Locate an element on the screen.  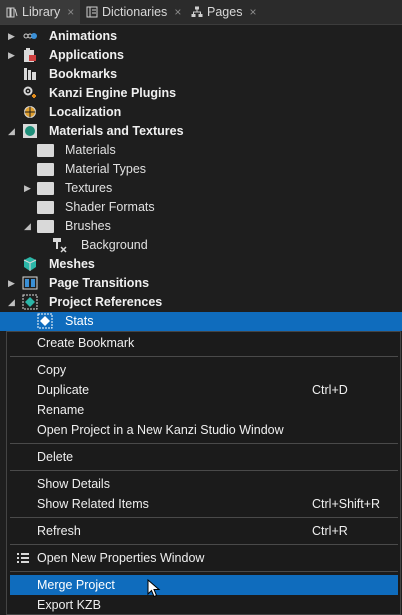
mouse-cursor-icon is located at coordinates (154, 588).